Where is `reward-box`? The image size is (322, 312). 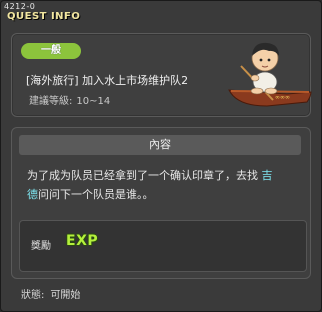 reward-box is located at coordinates (163, 246).